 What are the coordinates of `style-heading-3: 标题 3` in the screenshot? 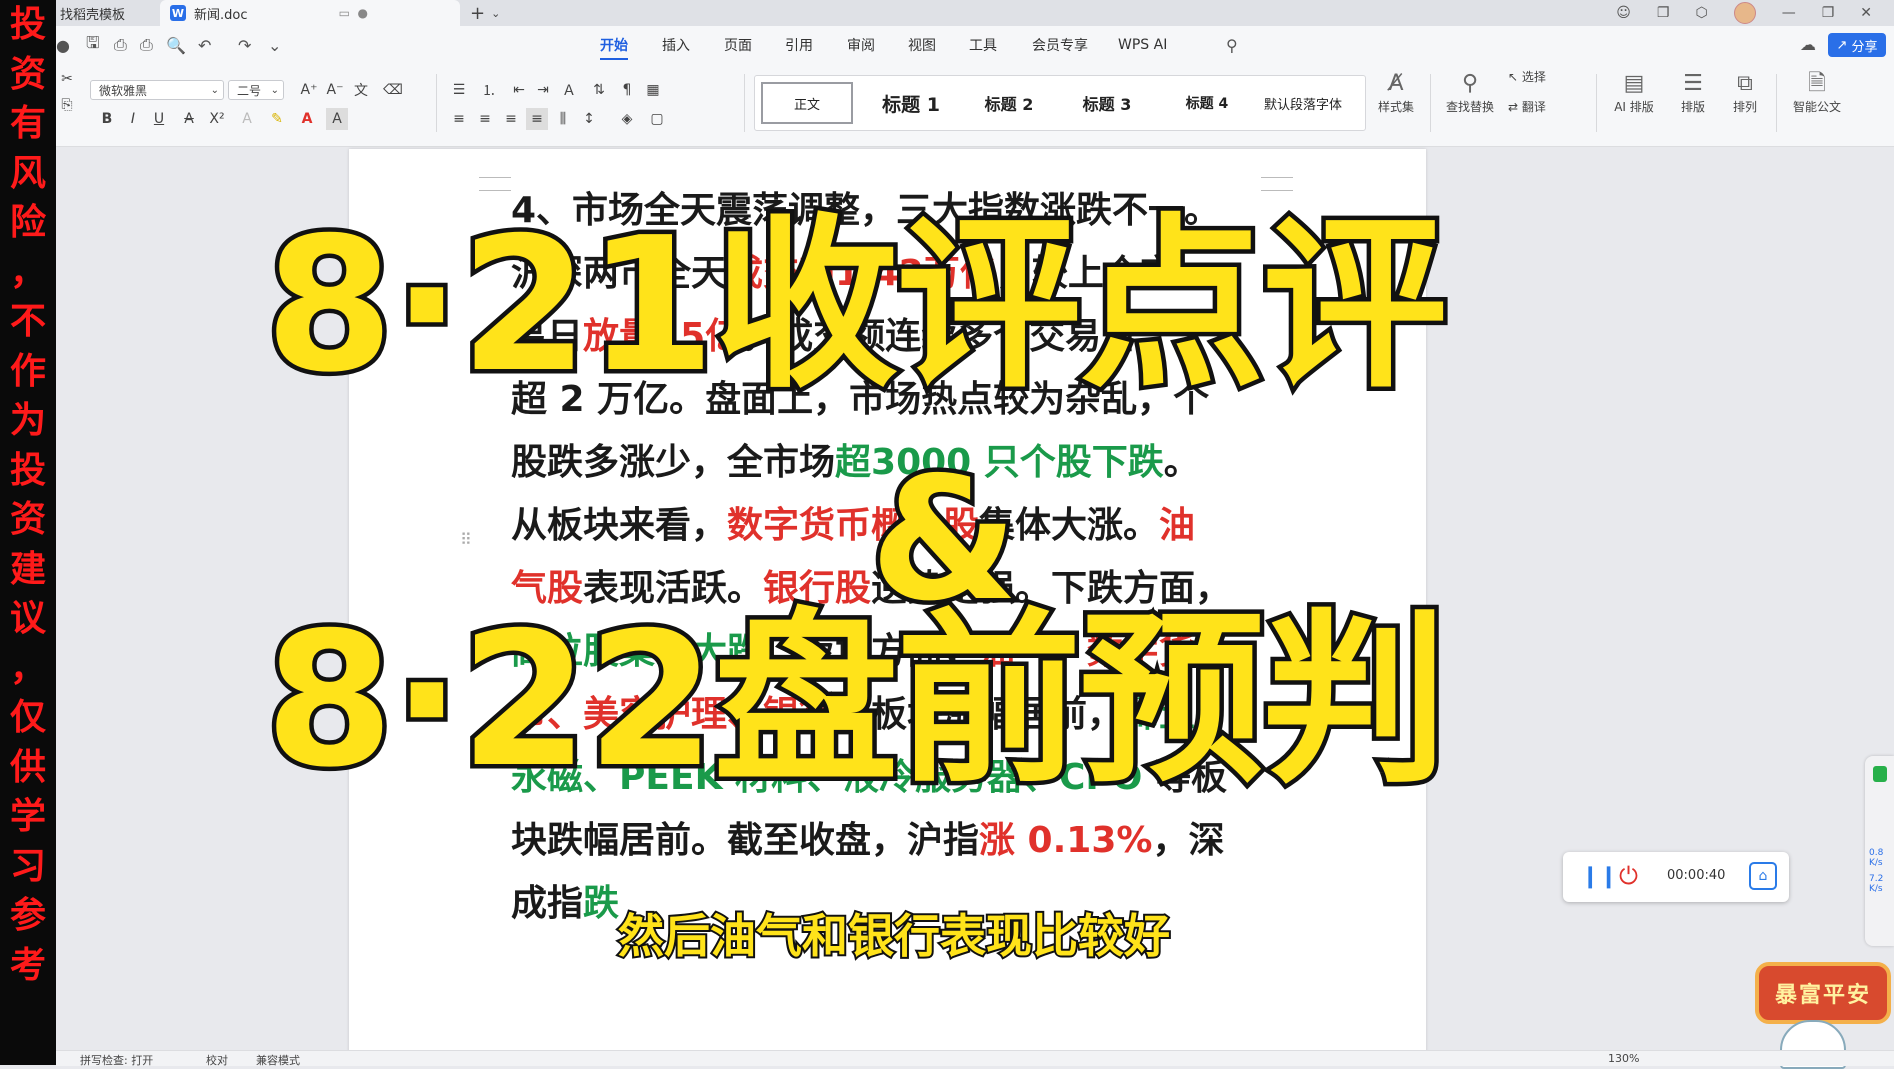 It's located at (1107, 103).